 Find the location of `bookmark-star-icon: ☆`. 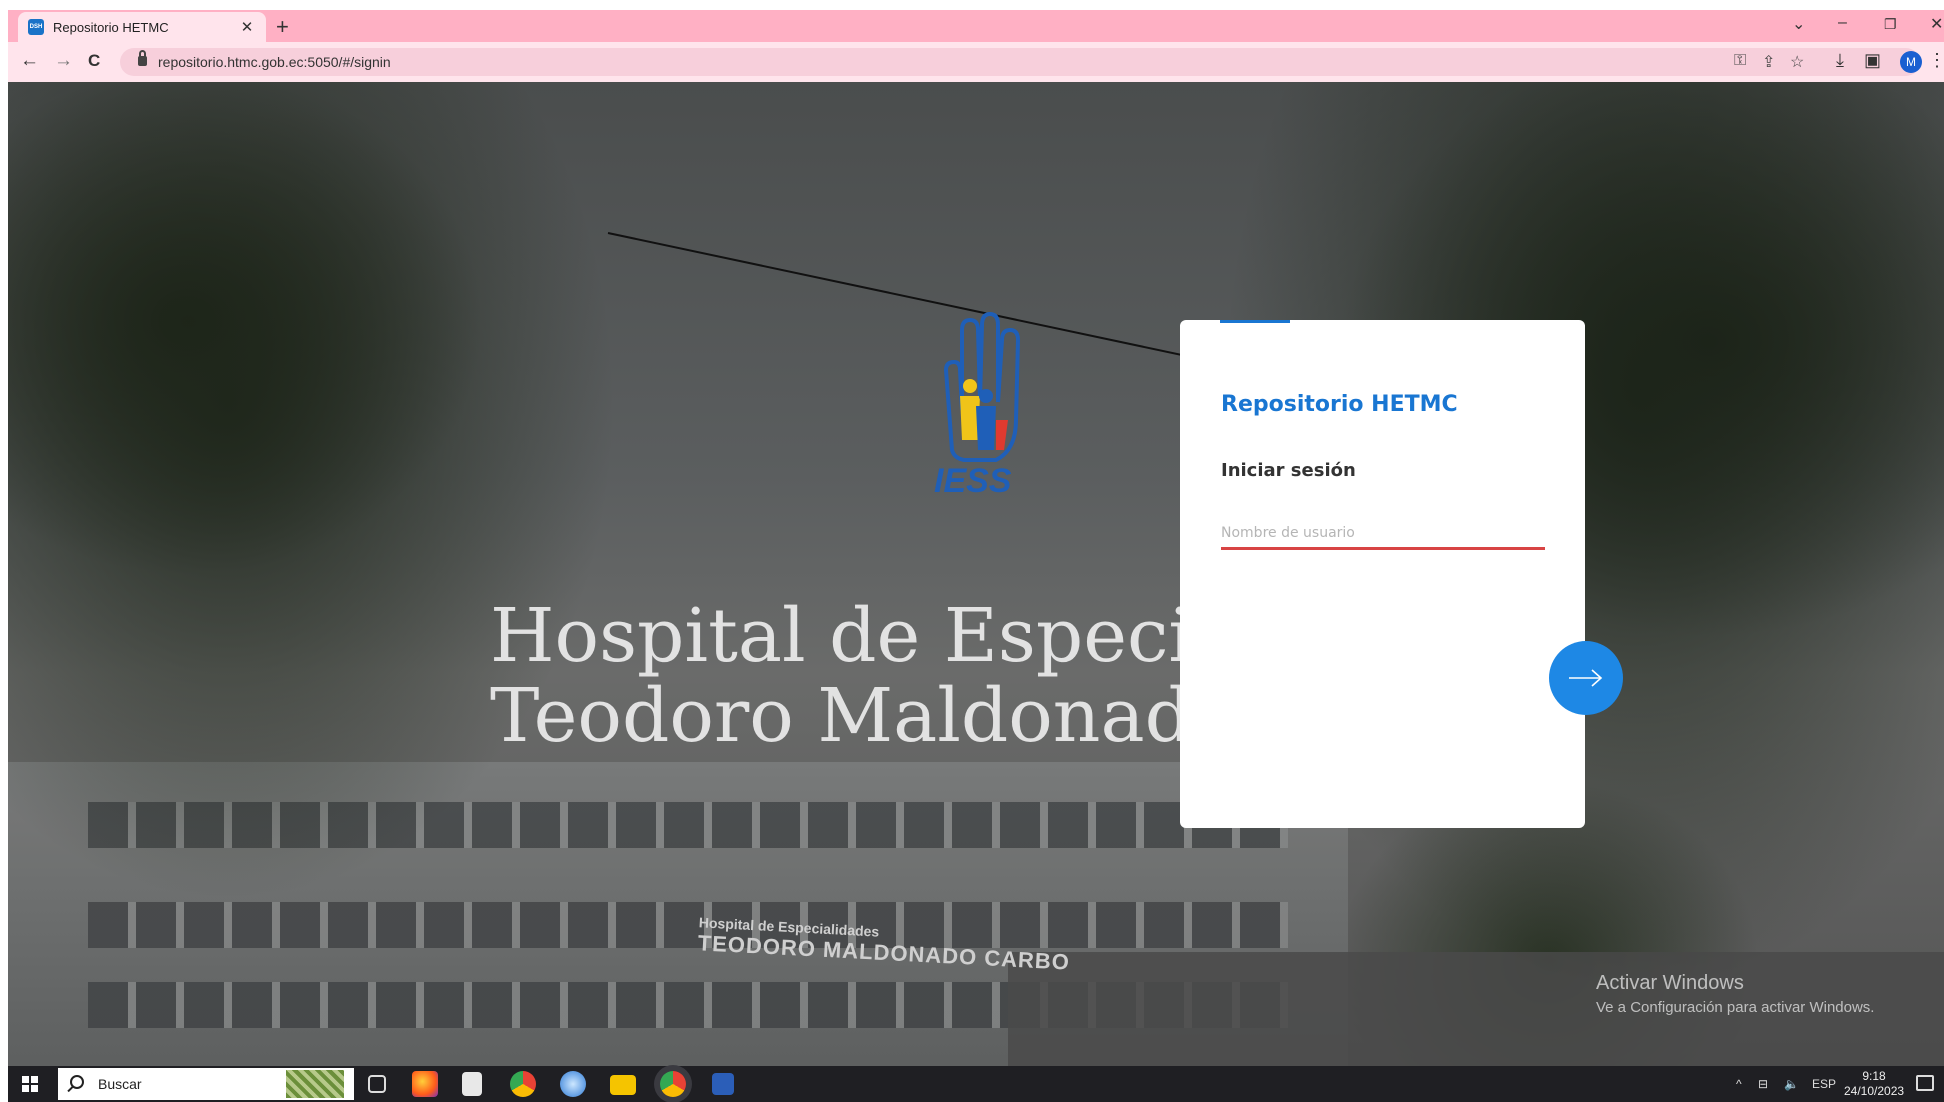

bookmark-star-icon: ☆ is located at coordinates (1797, 62).